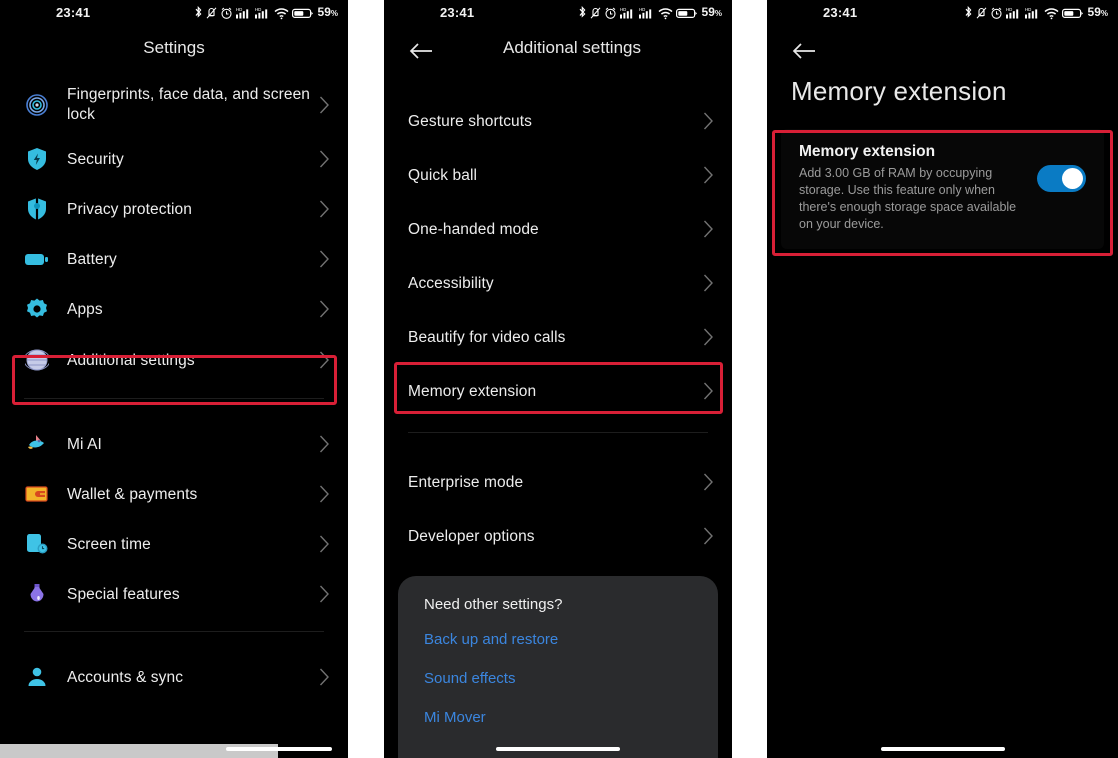 The height and width of the screenshot is (758, 1118). I want to click on sidebar-item-label: Special features, so click(123, 594).